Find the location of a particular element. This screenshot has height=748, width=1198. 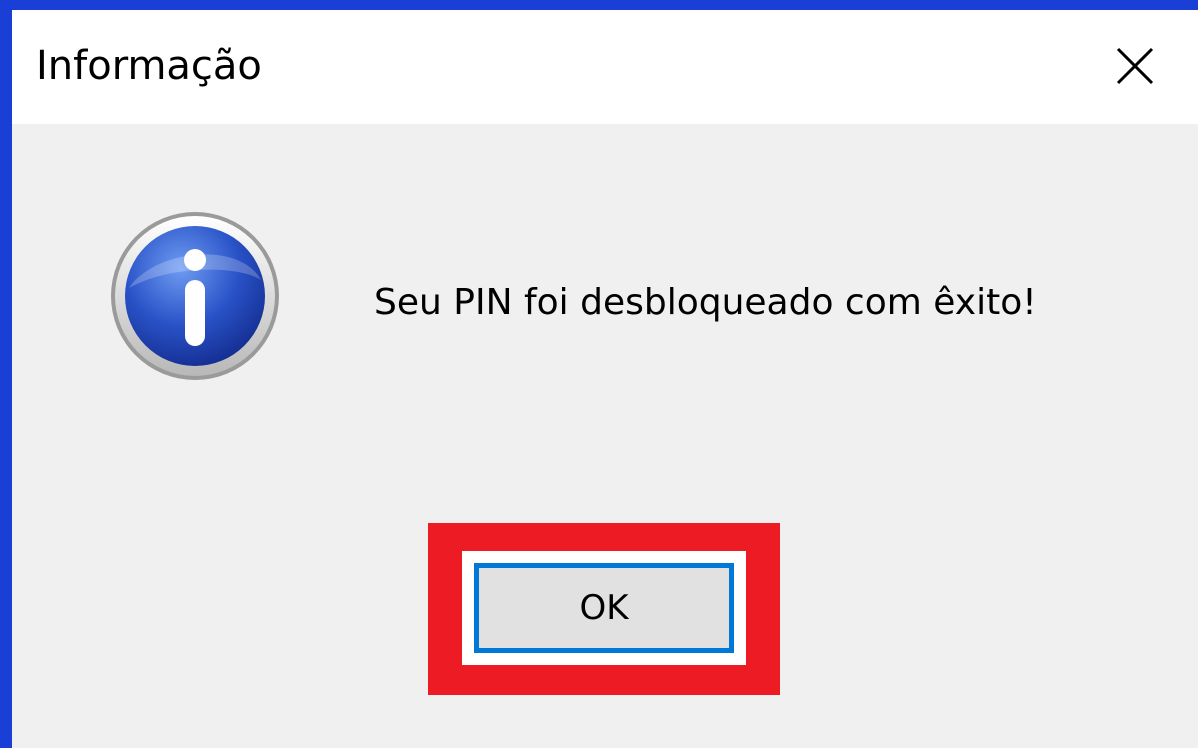

highlight-frame: OK is located at coordinates (604, 609).